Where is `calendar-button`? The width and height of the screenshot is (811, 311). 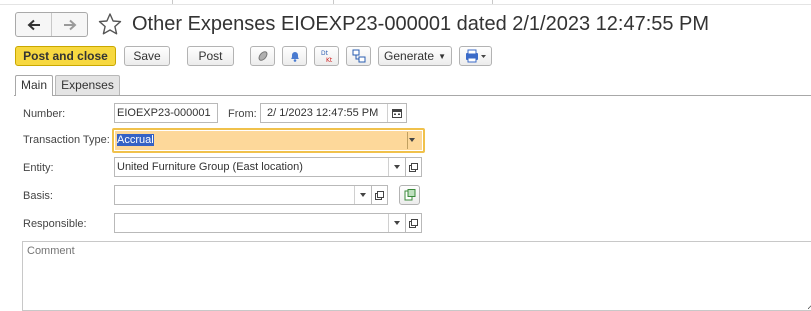
calendar-button is located at coordinates (396, 113).